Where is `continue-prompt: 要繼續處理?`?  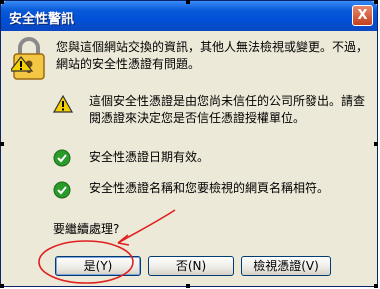 continue-prompt: 要繼續處理? is located at coordinates (86, 229).